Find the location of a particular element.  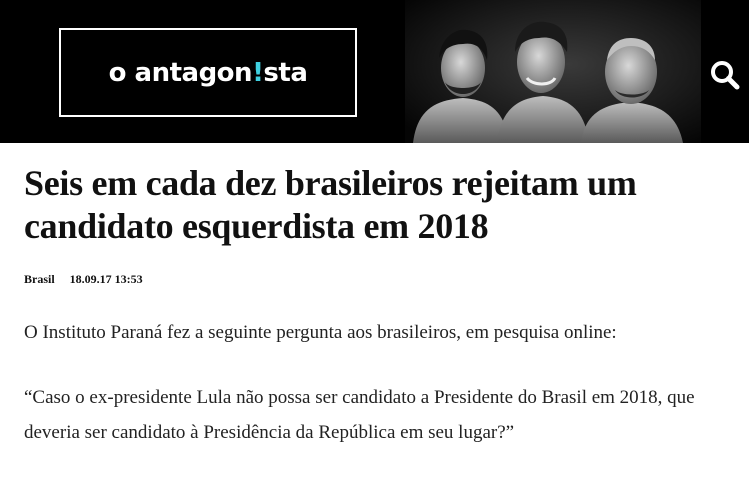

article-meta: Brasil 18.09.17 13:53 is located at coordinates (83, 279).